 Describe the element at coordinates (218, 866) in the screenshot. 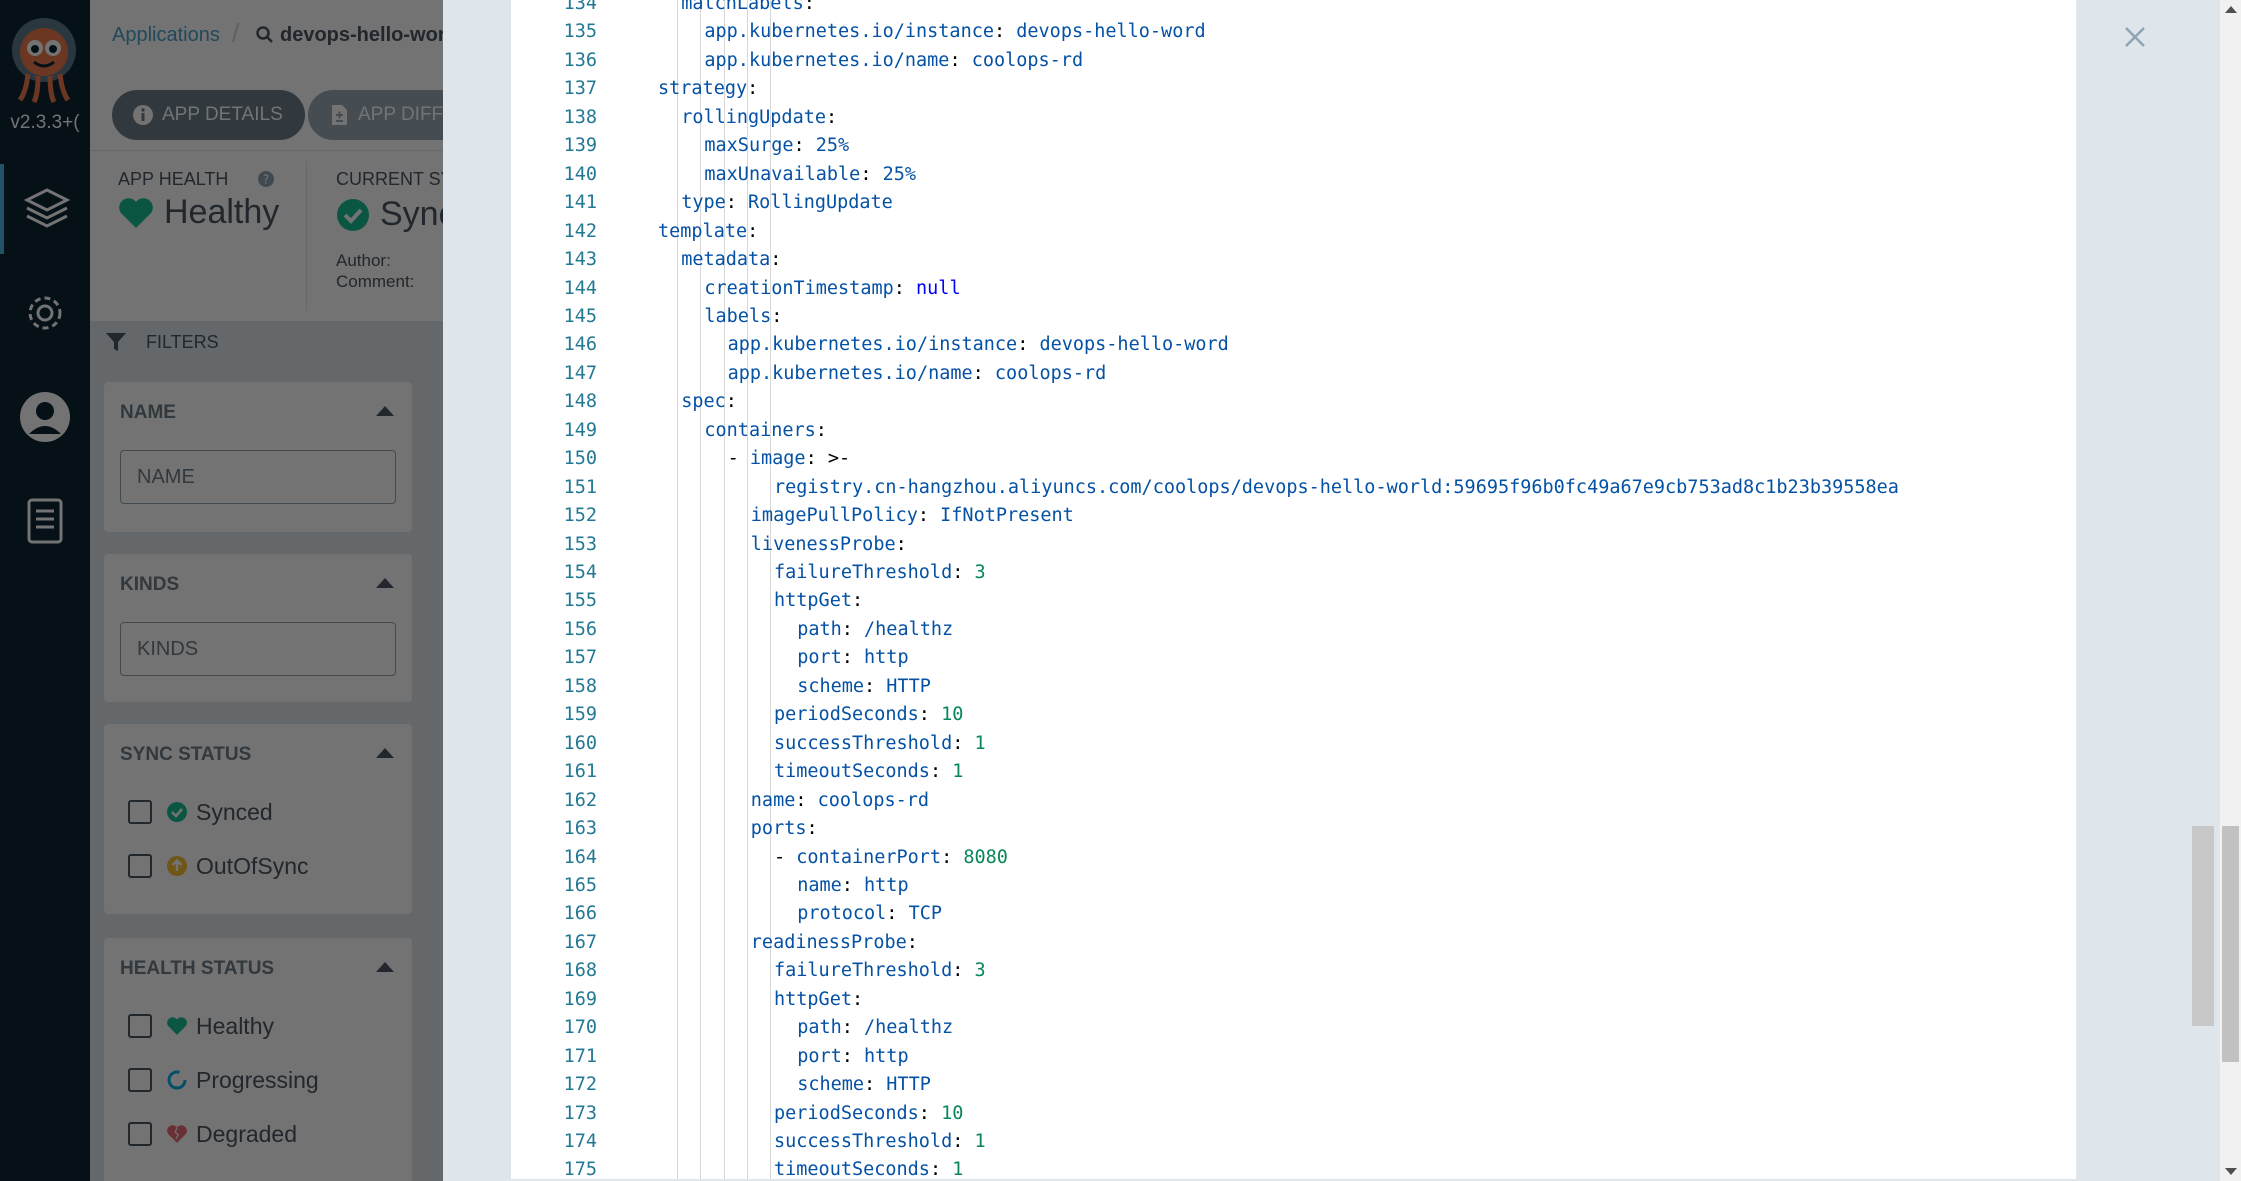

I see `filter-option-outofsync: OutOfSync` at that location.